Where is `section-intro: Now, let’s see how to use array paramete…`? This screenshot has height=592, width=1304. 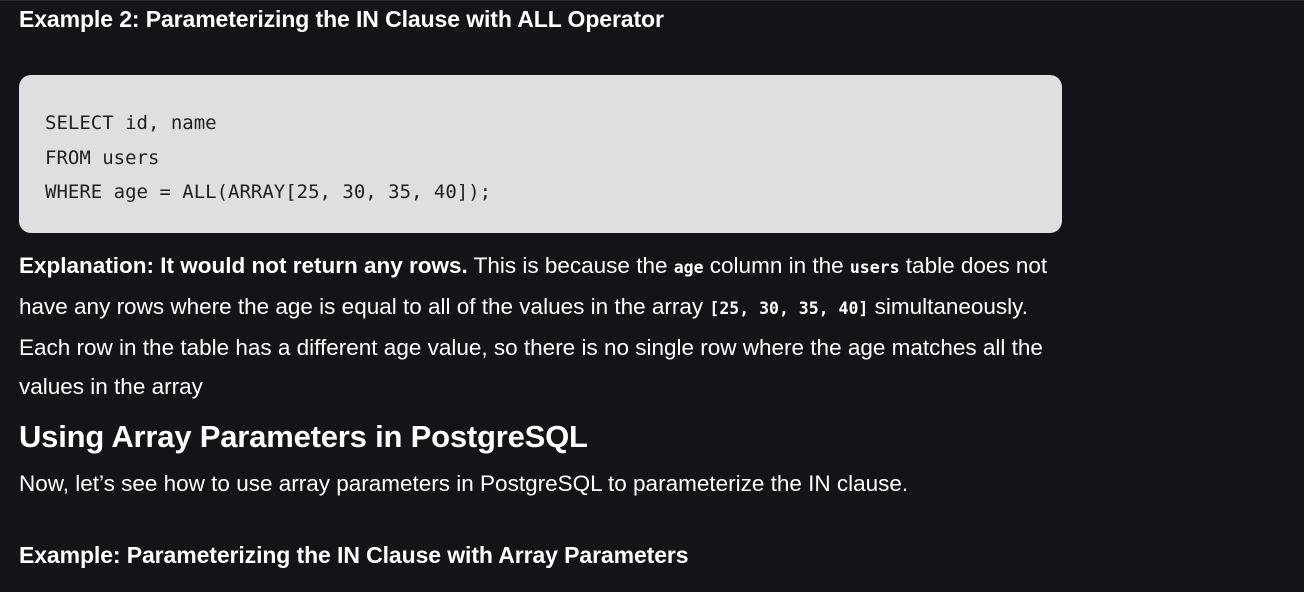
section-intro: Now, let’s see how to use array paramete… is located at coordinates (464, 483).